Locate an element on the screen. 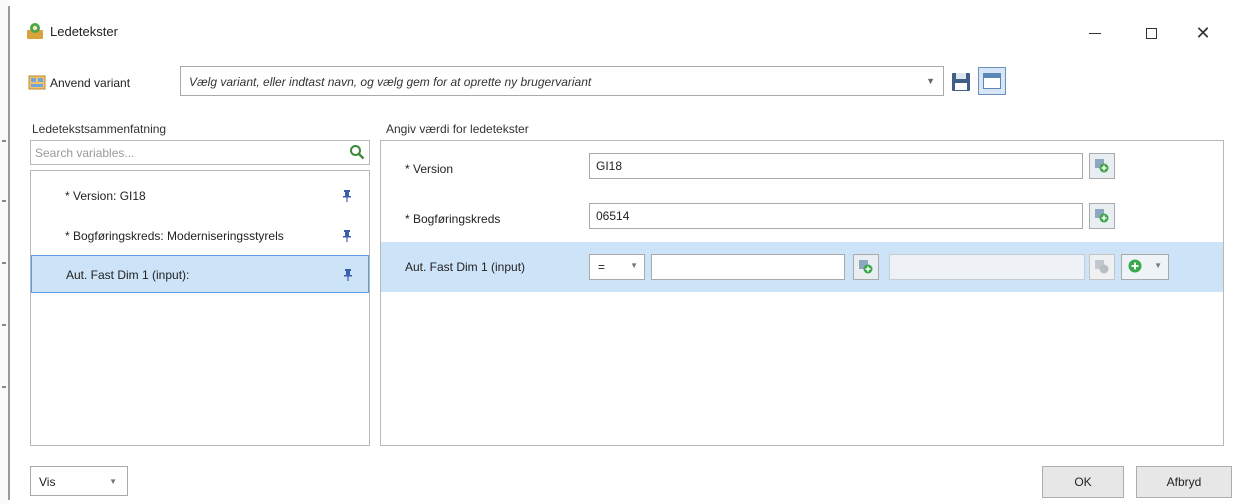 This screenshot has height=504, width=1234. lookup-version-button is located at coordinates (1102, 166).